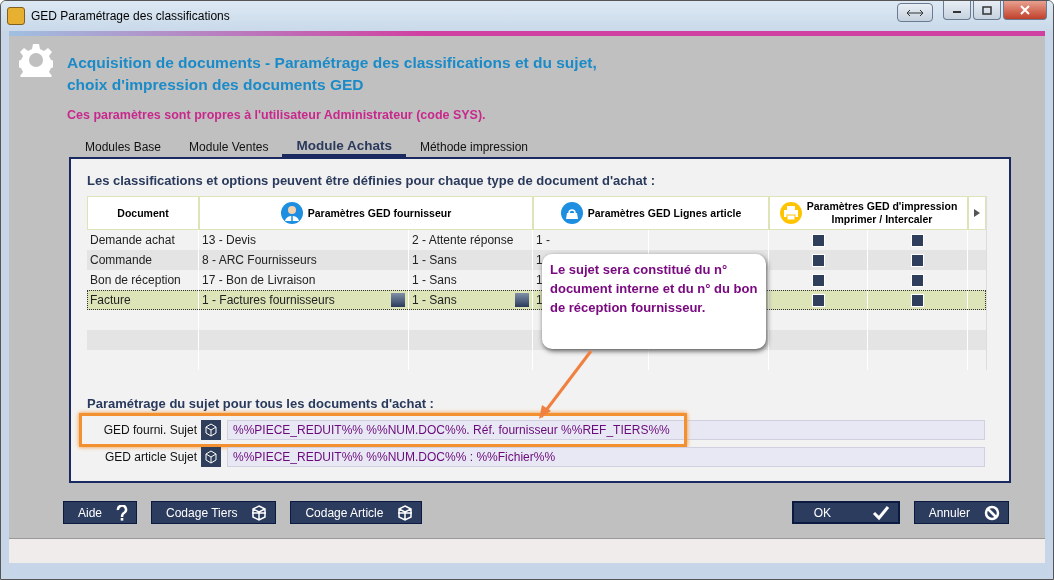 Image resolution: width=1054 pixels, height=580 pixels. Describe the element at coordinates (16, 16) in the screenshot. I see `app-icon` at that location.